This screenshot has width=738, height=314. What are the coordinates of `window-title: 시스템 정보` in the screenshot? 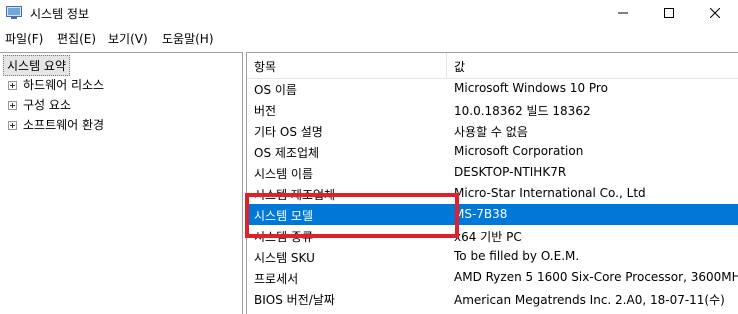 It's located at (60, 14).